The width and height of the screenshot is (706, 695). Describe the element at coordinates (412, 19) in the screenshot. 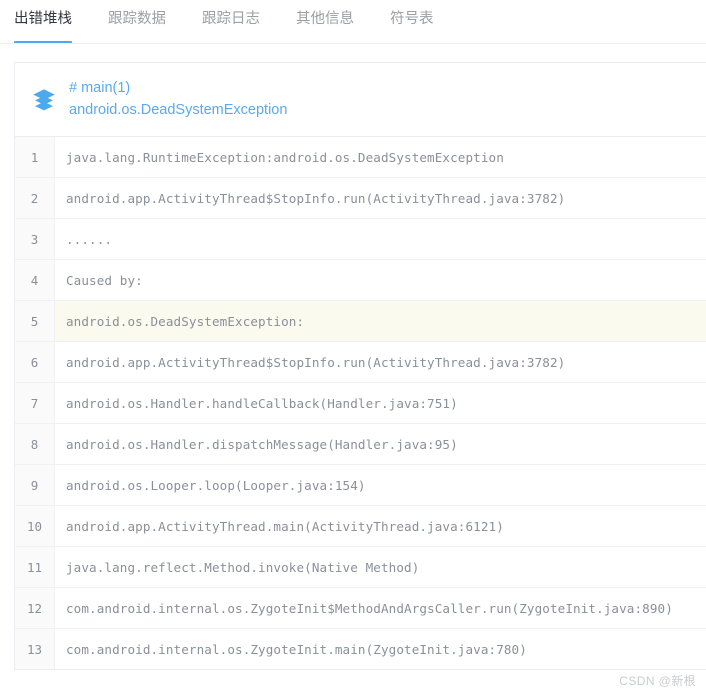

I see `tab-label: 符号表` at that location.